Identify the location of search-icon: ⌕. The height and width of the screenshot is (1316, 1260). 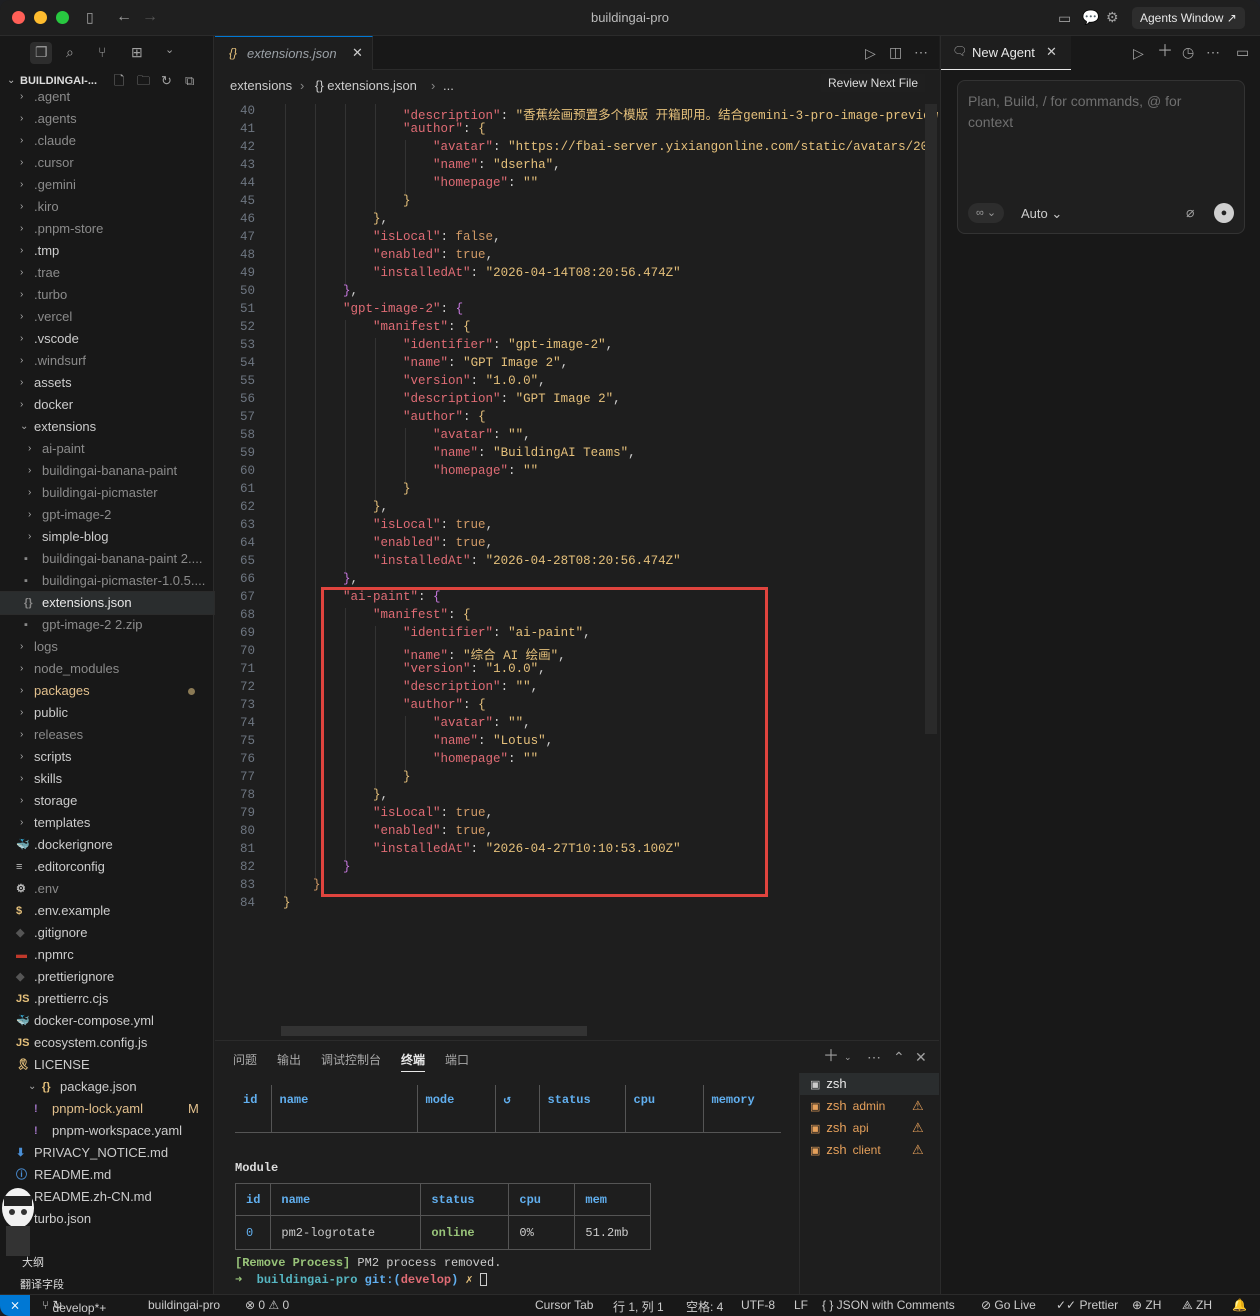
(70, 52).